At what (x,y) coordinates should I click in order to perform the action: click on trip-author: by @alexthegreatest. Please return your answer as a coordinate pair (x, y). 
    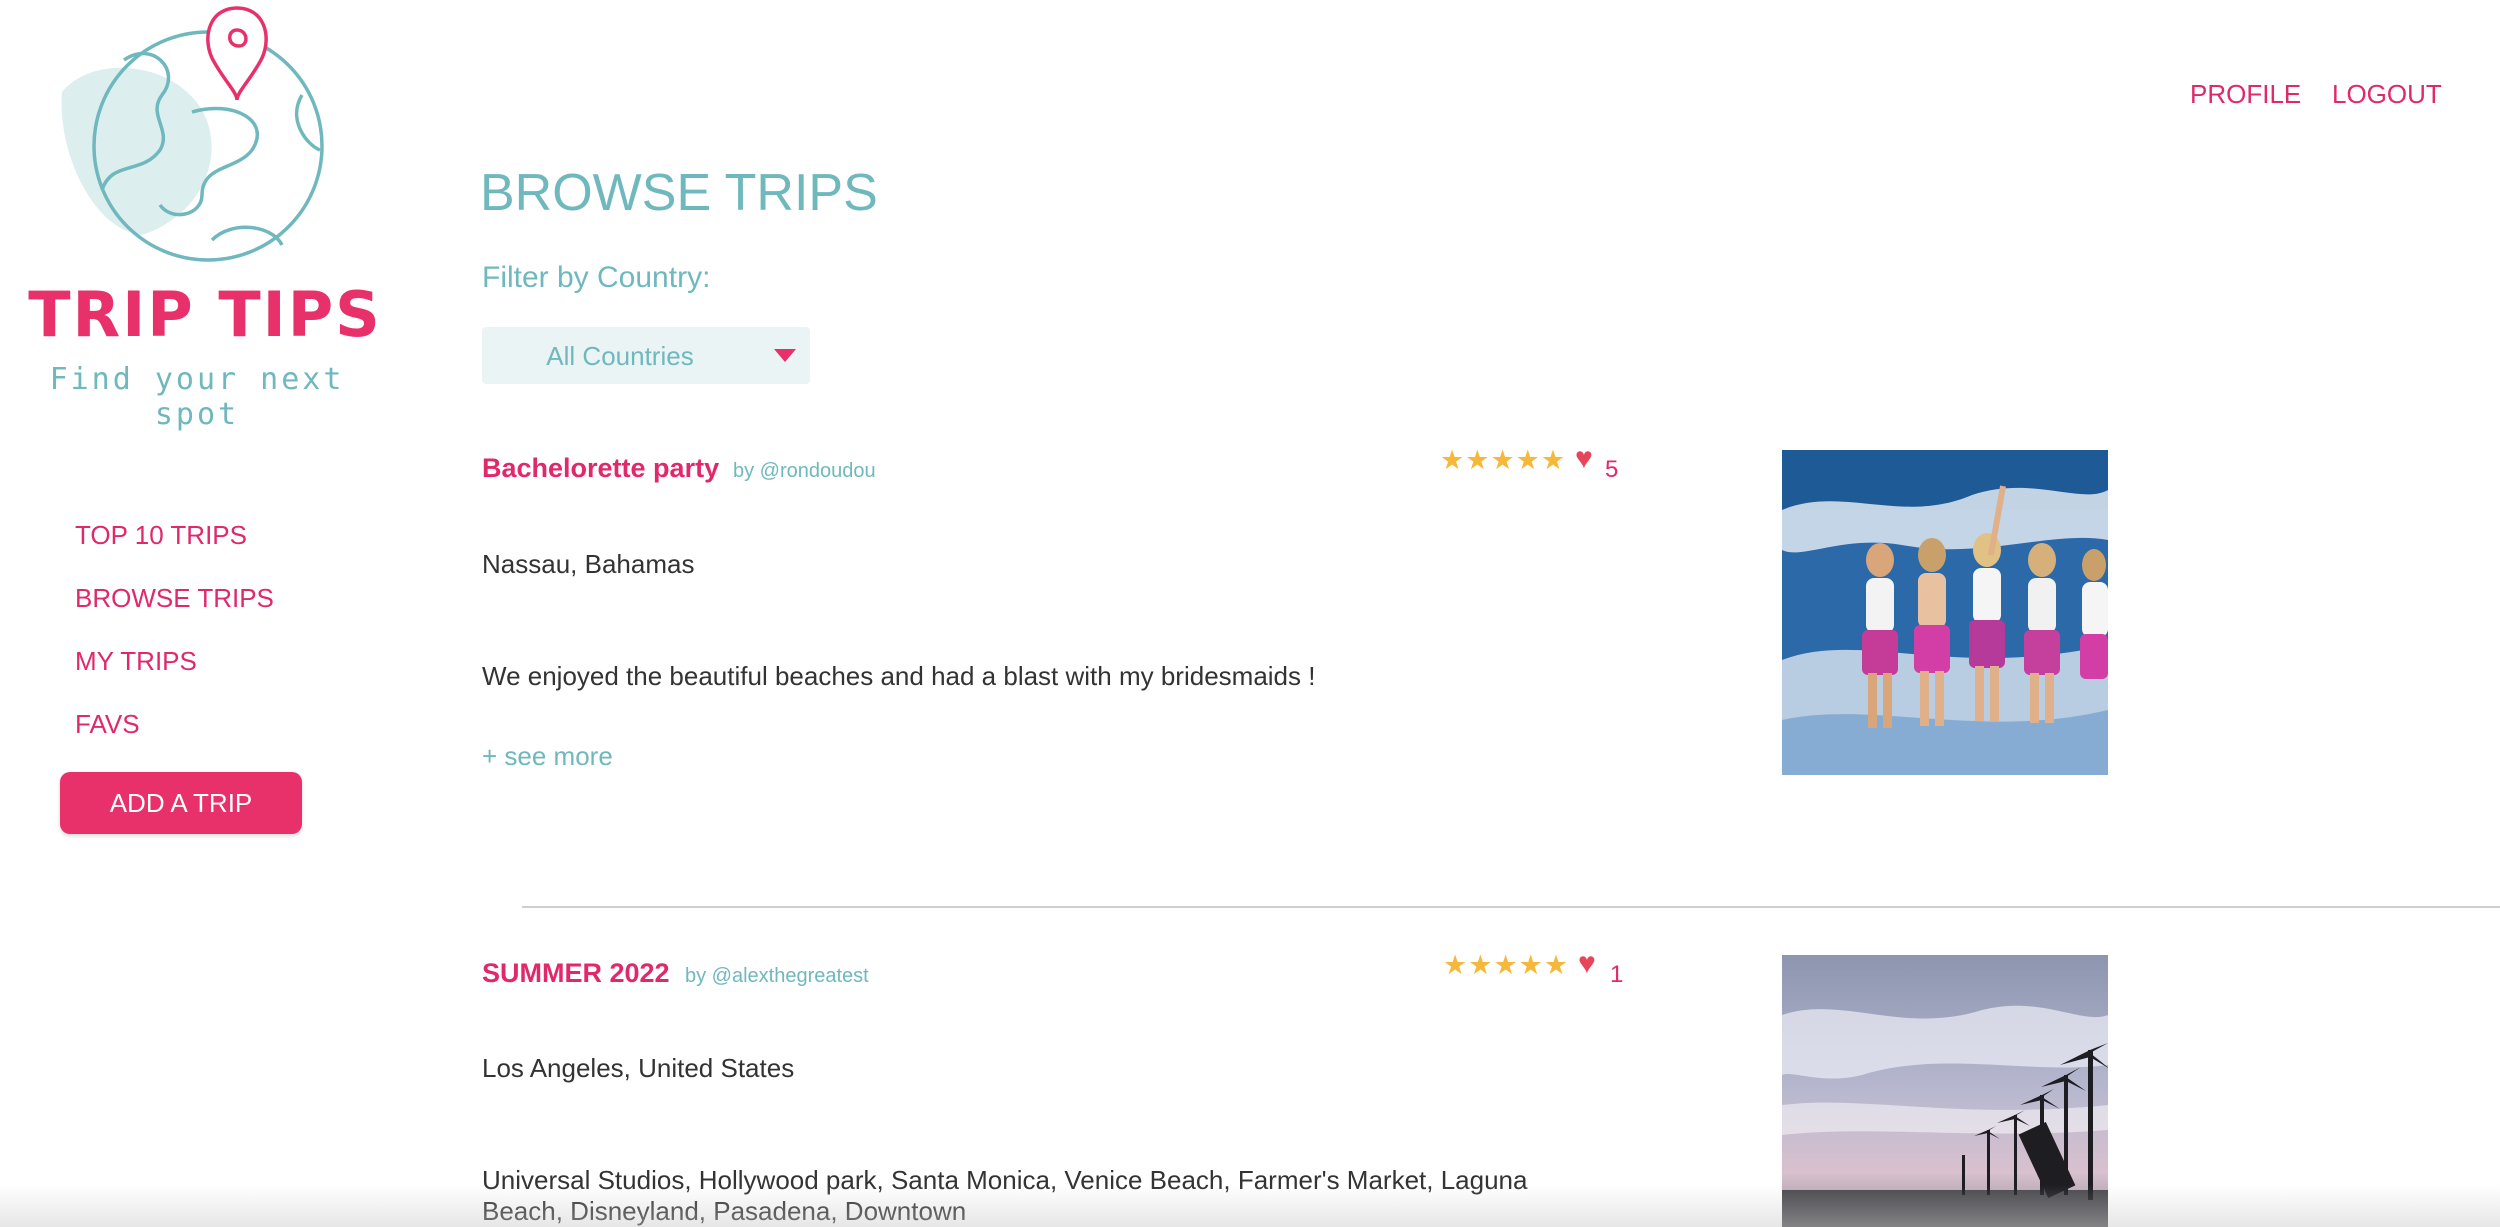
    Looking at the image, I should click on (777, 976).